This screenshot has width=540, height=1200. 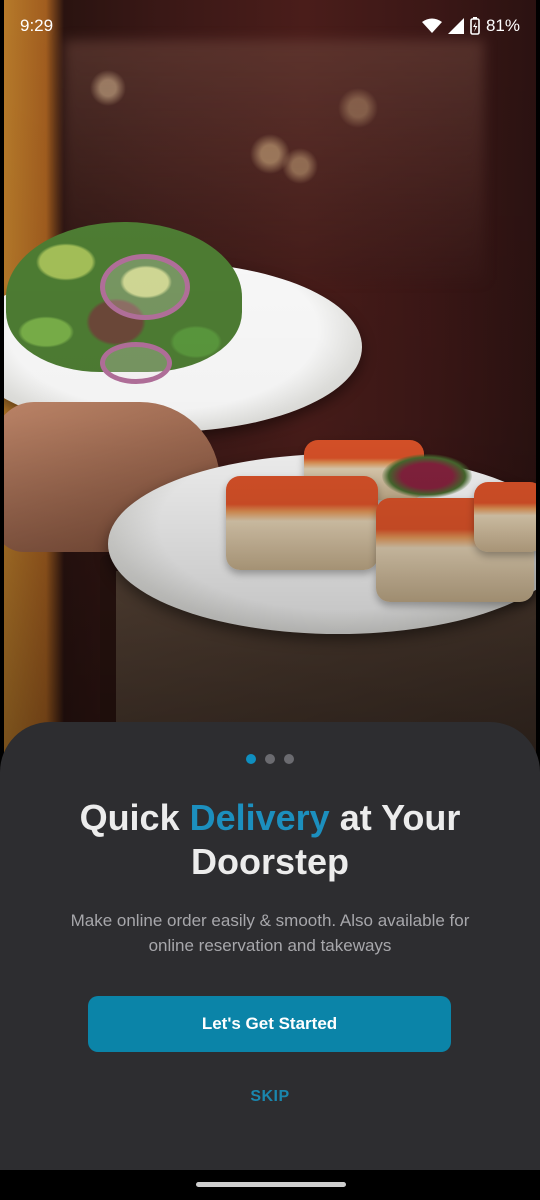 I want to click on pager-indicator, so click(x=270, y=759).